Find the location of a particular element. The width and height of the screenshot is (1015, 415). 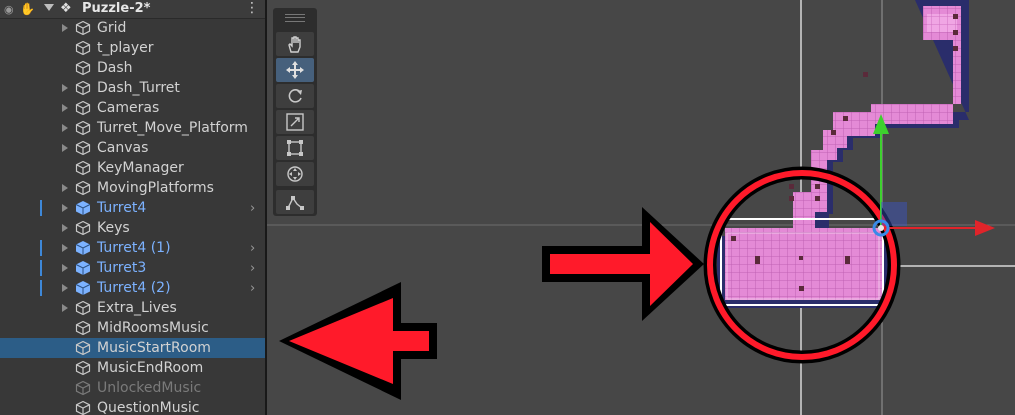

hierarchy-scene-header: ◉ ✋ ❖ Puzzle-2* ⋮ is located at coordinates (132, 9).